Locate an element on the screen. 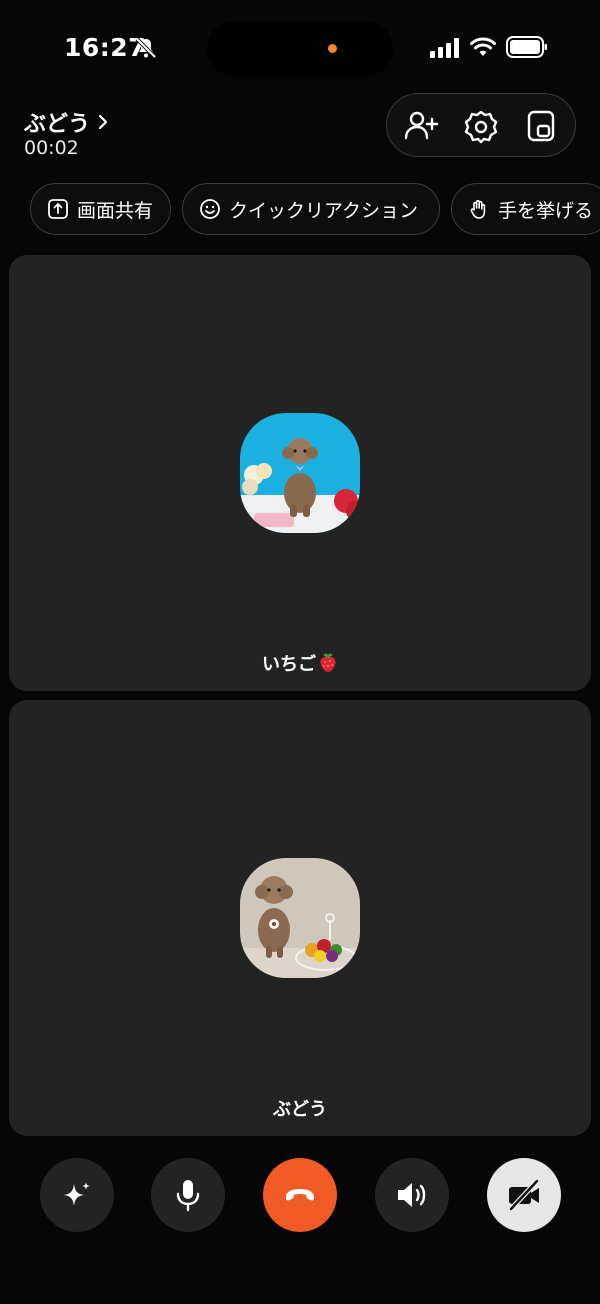  participant-name: いちご is located at coordinates (289, 664).